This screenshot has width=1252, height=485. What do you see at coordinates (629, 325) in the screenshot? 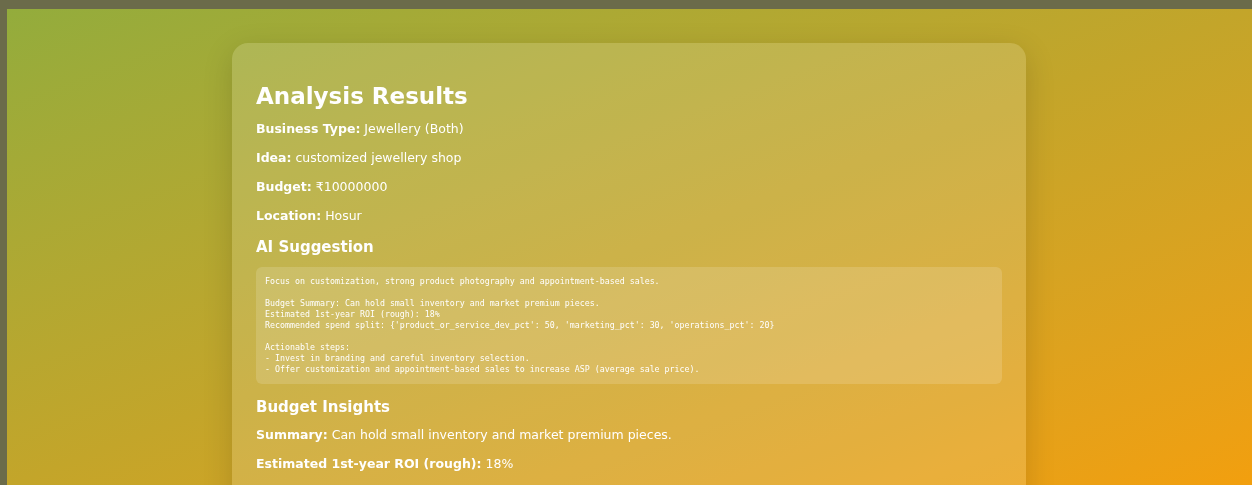
I see `suggestion-text: Focus on customization, strong product photography and appointment-based sales. Budget Summary: Can hold small inventory and market premium pieces. Estimated 1st-year ROI (rough): 18% Recommended spend split: {'product_or_service_dev_pct': 50, 'marketing_pct': 30, 'operations_pct': 20} Actionable steps: - Invest in branding and careful inventory selection. - Offer customization and appointment-based sales to increase ASP (average sale price).` at bounding box center [629, 325].